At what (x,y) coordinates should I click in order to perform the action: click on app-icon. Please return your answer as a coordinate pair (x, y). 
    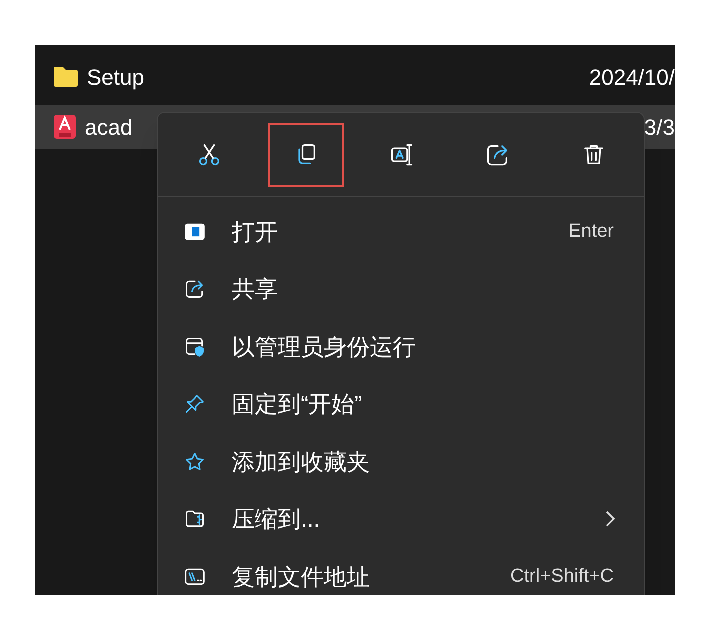
    Looking at the image, I should click on (65, 127).